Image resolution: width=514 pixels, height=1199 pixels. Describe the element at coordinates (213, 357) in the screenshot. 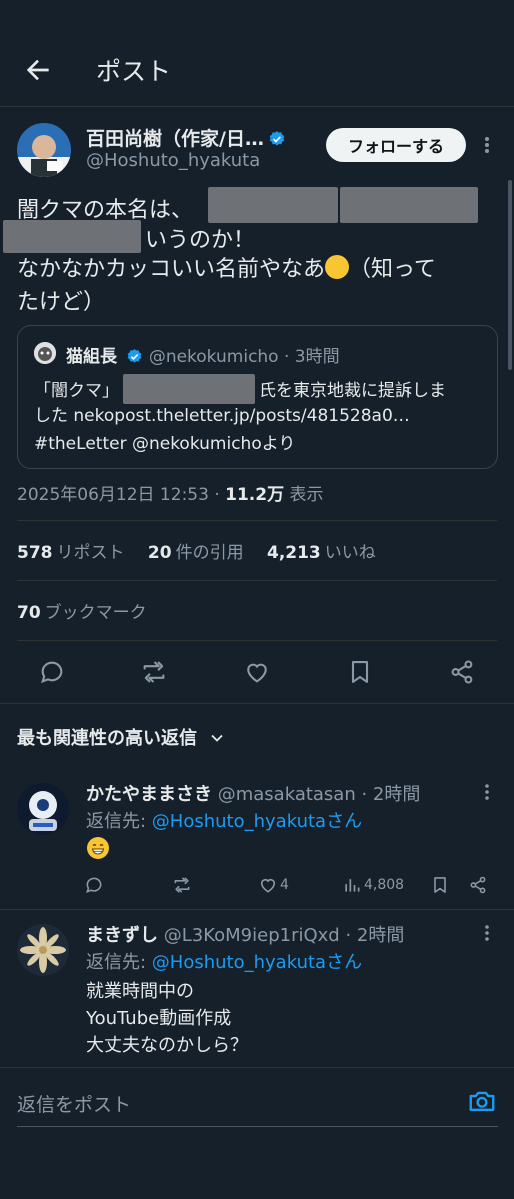

I see `quote-author-handle: @nekokumicho` at that location.